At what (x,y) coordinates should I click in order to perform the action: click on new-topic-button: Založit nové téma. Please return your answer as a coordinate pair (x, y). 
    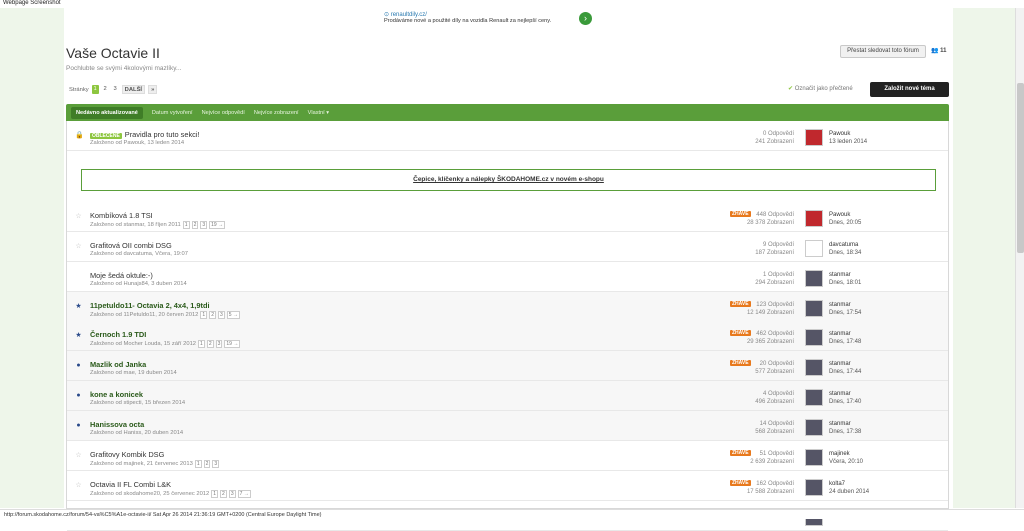
    Looking at the image, I should click on (909, 89).